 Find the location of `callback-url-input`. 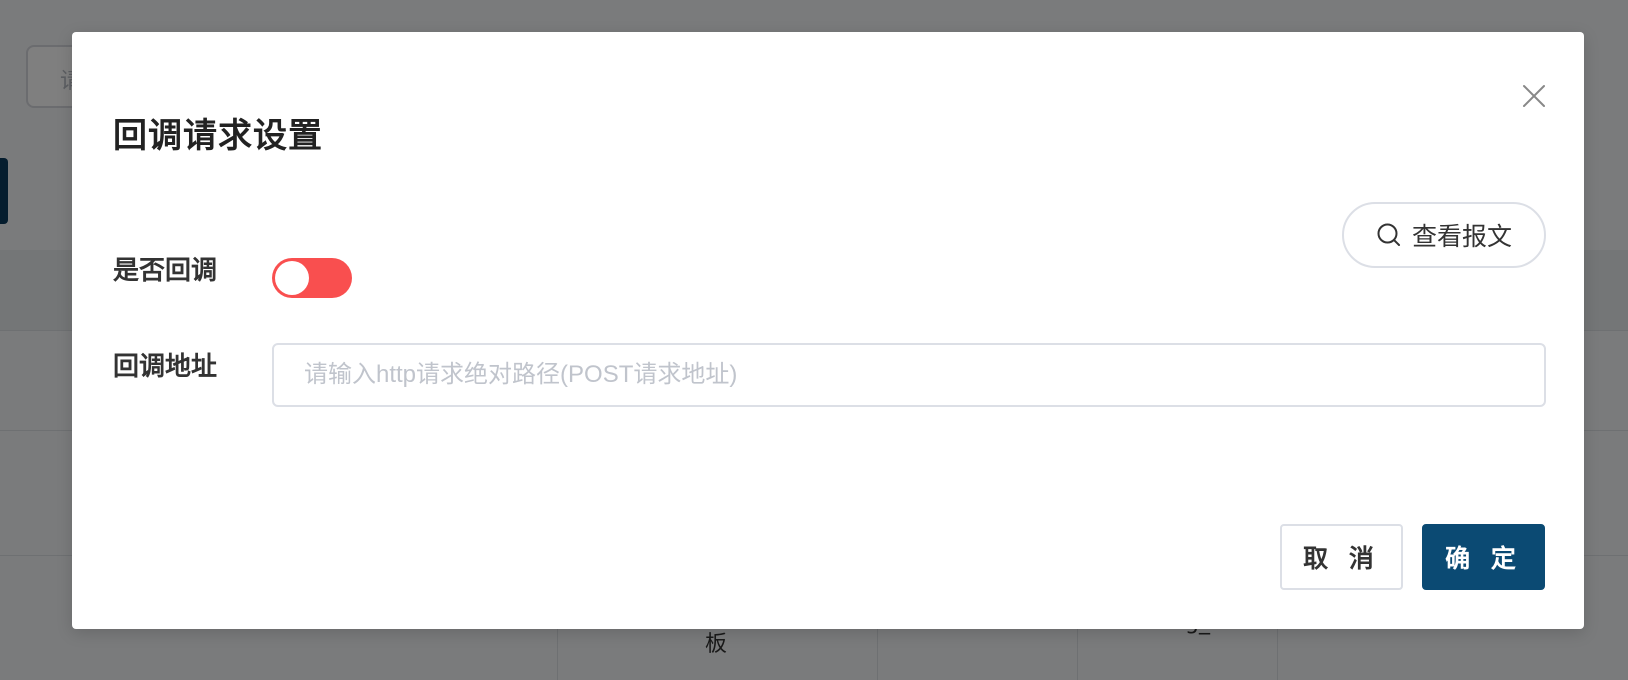

callback-url-input is located at coordinates (909, 375).